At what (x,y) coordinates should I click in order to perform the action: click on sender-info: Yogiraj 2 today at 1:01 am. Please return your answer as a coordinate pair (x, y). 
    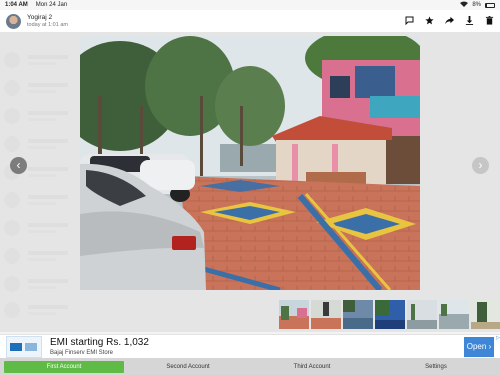
    Looking at the image, I should click on (47, 21).